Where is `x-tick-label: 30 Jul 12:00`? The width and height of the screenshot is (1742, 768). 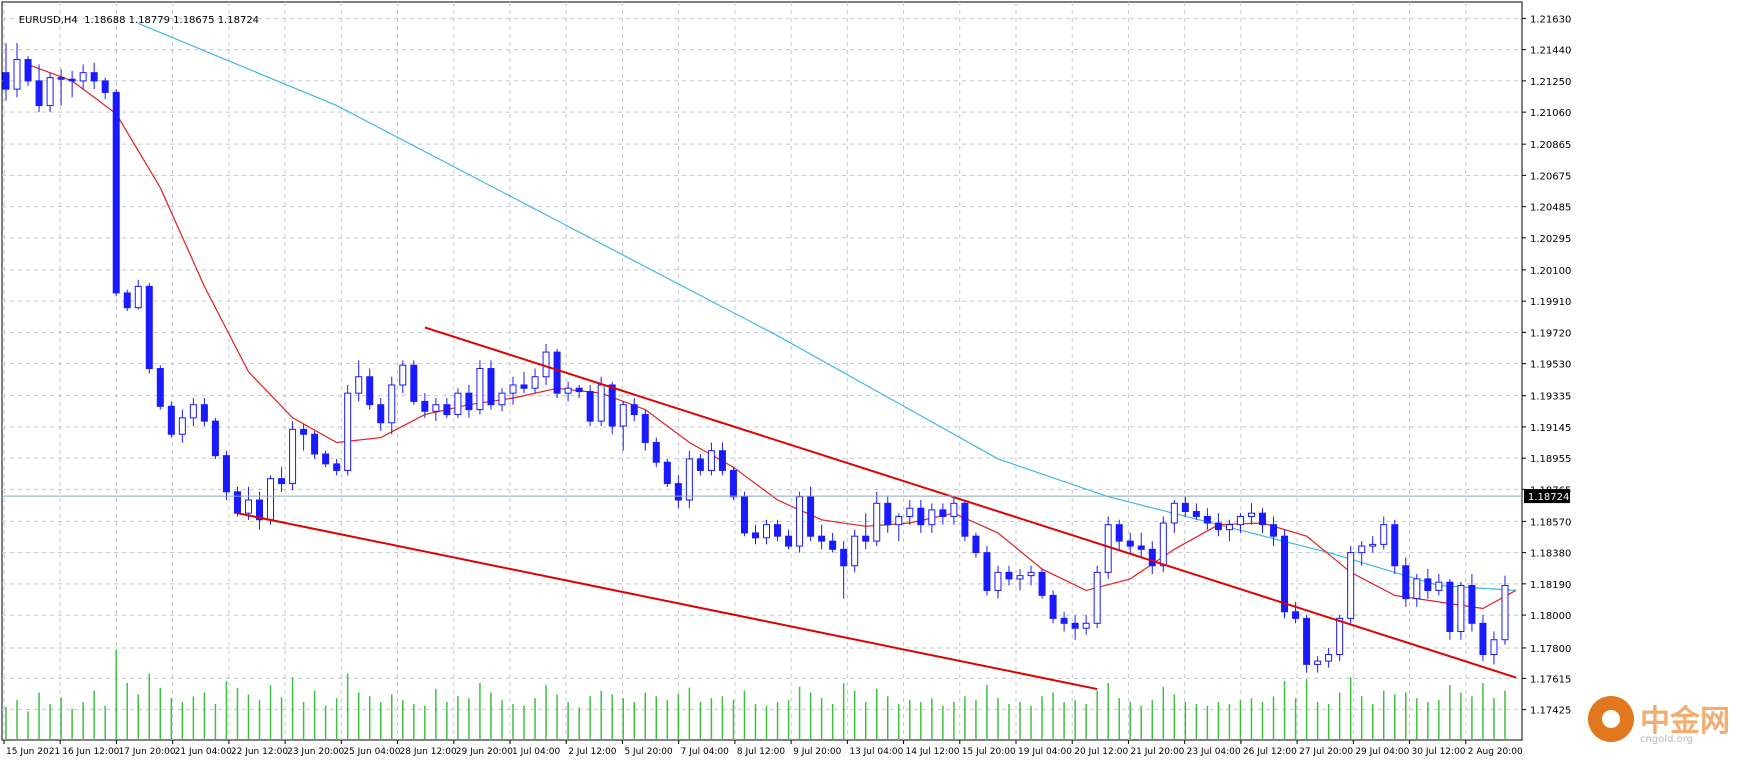 x-tick-label: 30 Jul 12:00 is located at coordinates (1439, 752).